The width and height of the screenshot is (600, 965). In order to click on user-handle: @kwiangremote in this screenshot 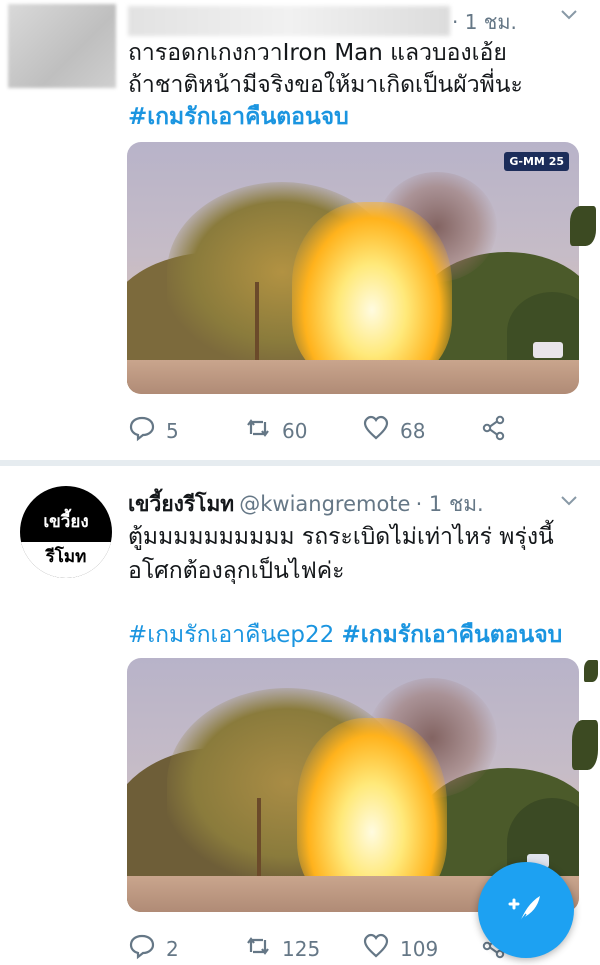, I will do `click(324, 504)`.